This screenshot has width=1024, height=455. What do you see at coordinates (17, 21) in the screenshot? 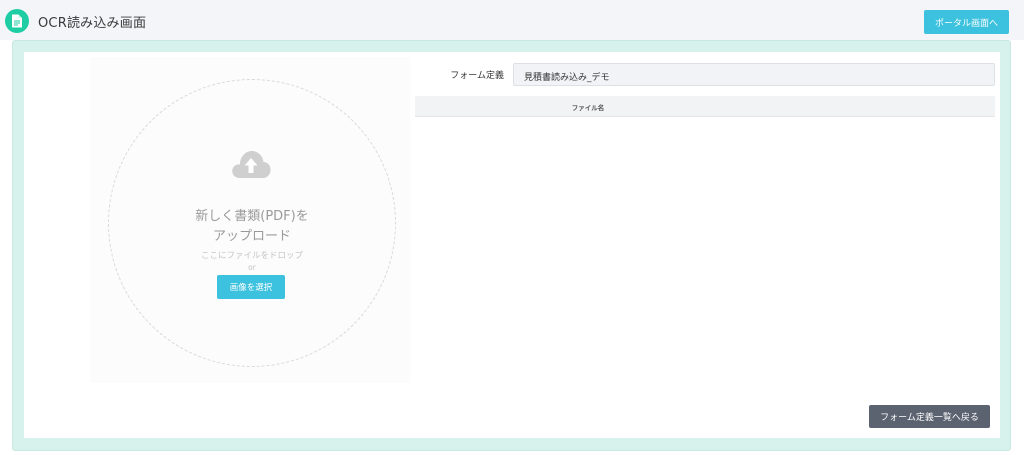
I see `document-icon` at bounding box center [17, 21].